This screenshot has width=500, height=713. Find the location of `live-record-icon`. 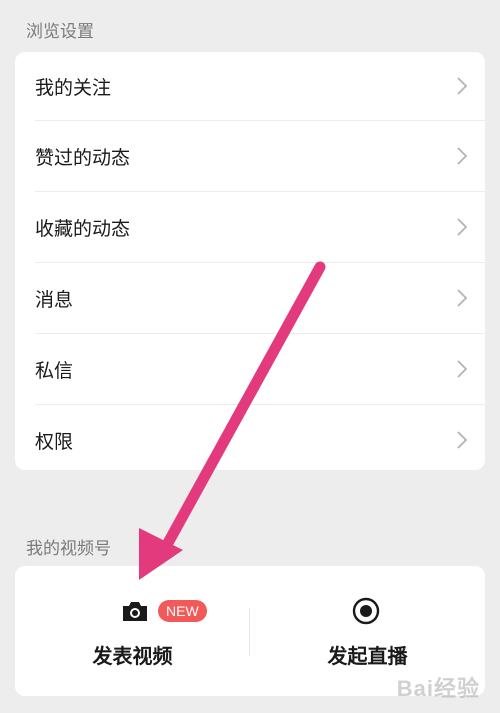

live-record-icon is located at coordinates (366, 611).